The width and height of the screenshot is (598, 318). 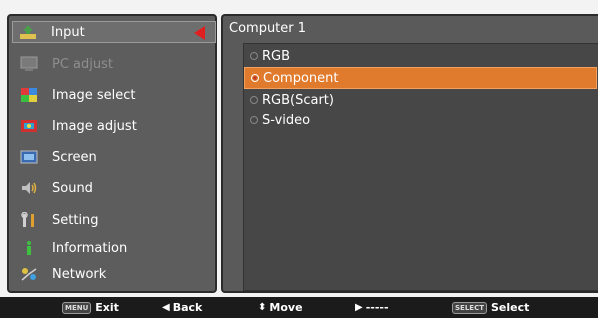 I want to click on up-down-arrow-icon: ⬍, so click(x=262, y=307).